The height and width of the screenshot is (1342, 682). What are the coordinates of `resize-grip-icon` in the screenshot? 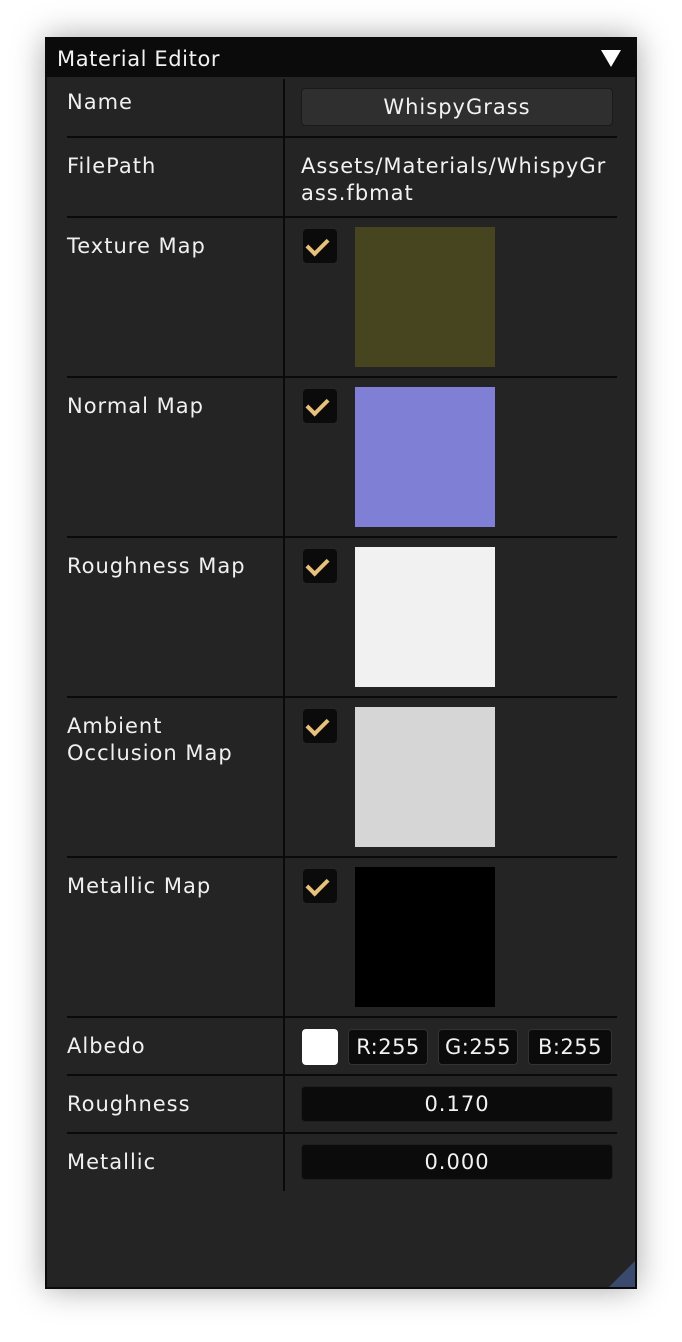 It's located at (622, 1274).